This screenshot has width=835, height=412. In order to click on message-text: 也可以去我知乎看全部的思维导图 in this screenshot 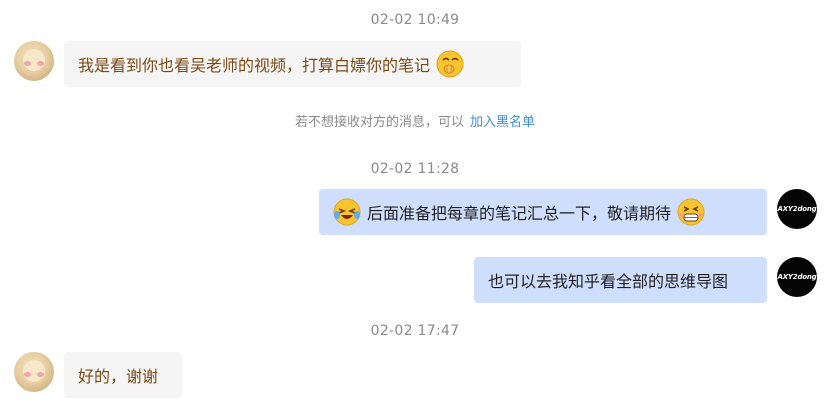, I will do `click(608, 281)`.